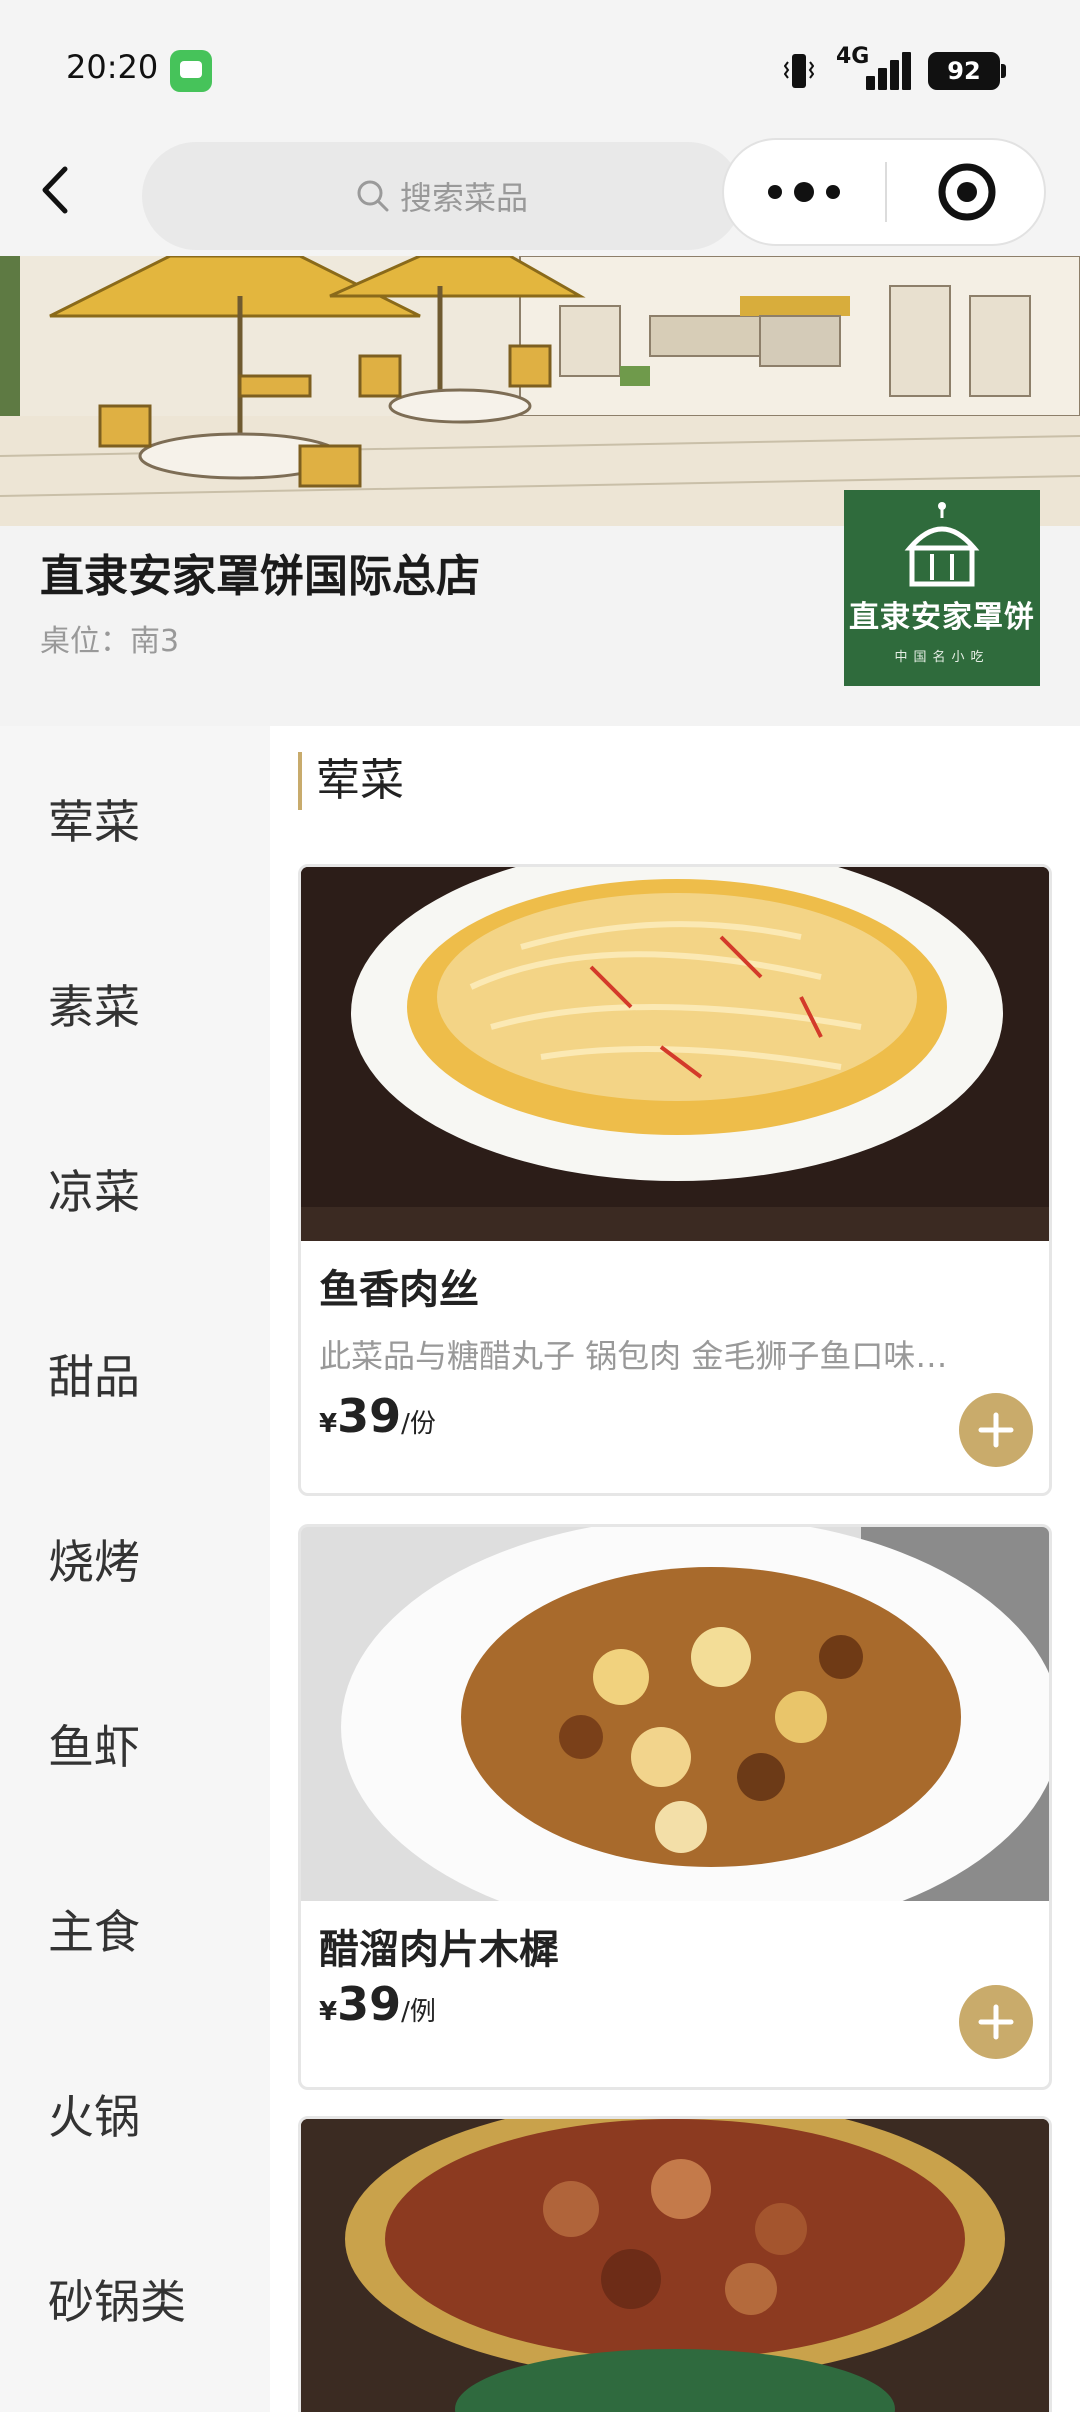 The width and height of the screenshot is (1080, 2412). I want to click on sidebar-item-liang-cai: 凉菜, so click(135, 1188).